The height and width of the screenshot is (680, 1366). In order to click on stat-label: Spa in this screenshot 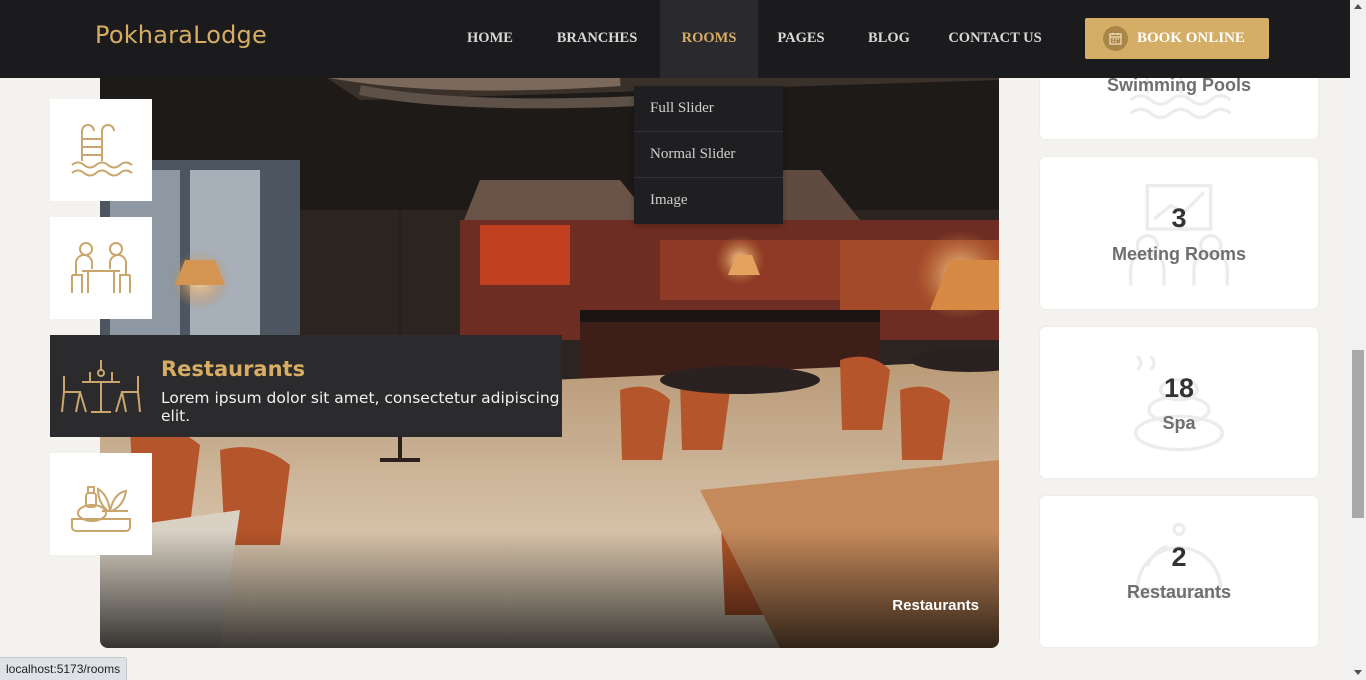, I will do `click(1179, 423)`.